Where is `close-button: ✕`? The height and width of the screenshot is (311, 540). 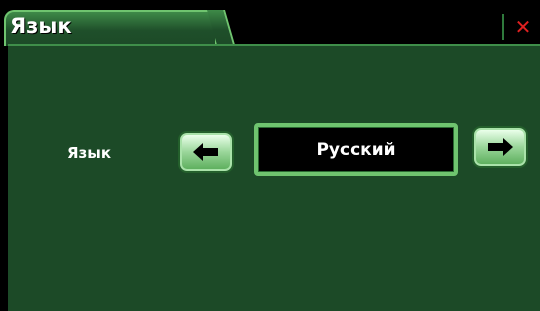
close-button: ✕ is located at coordinates (523, 27).